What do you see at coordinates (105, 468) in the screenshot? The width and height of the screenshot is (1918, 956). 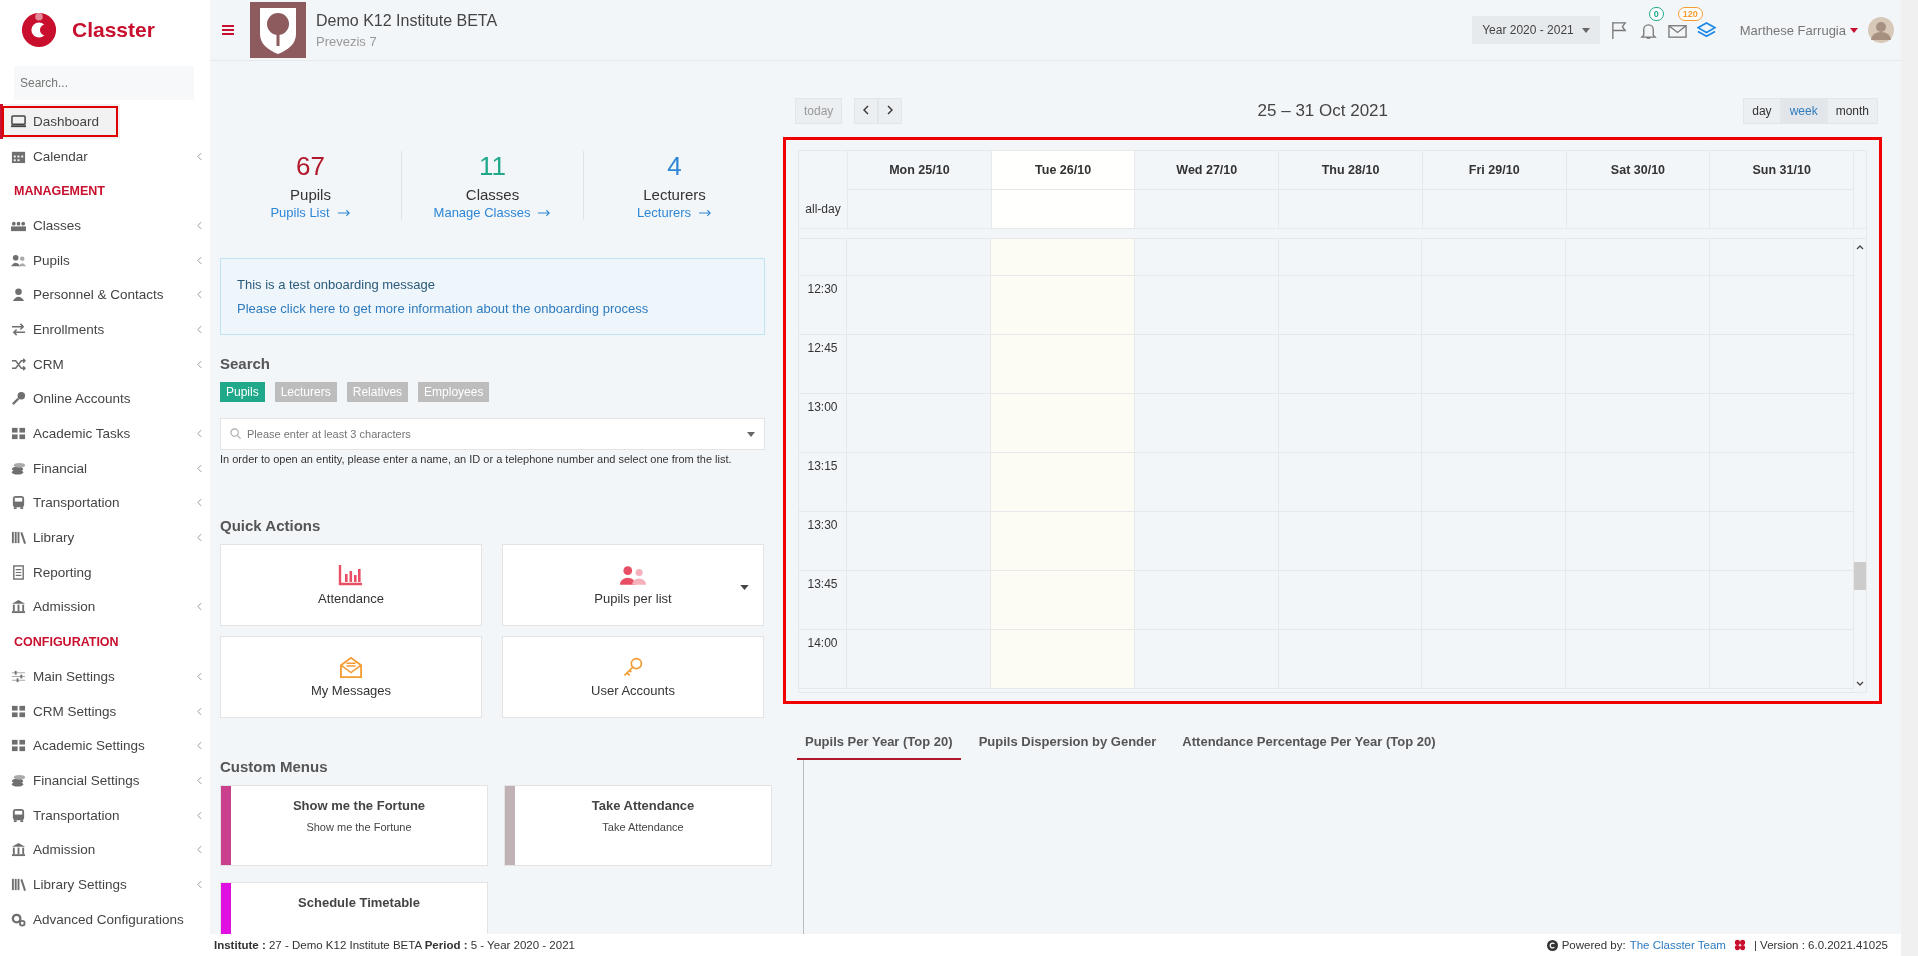 I see `sidebar-item: Financial` at bounding box center [105, 468].